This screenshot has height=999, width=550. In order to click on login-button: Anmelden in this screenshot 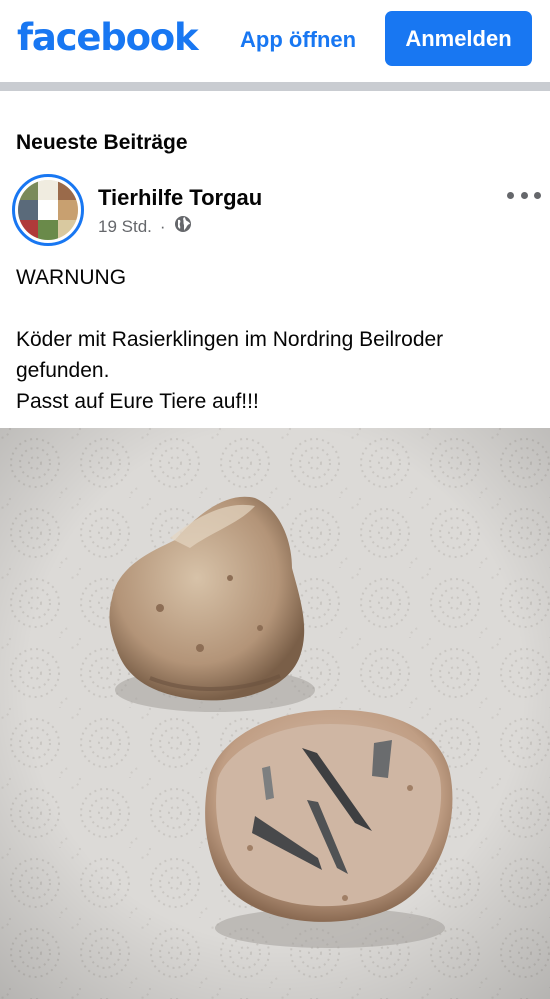, I will do `click(458, 38)`.